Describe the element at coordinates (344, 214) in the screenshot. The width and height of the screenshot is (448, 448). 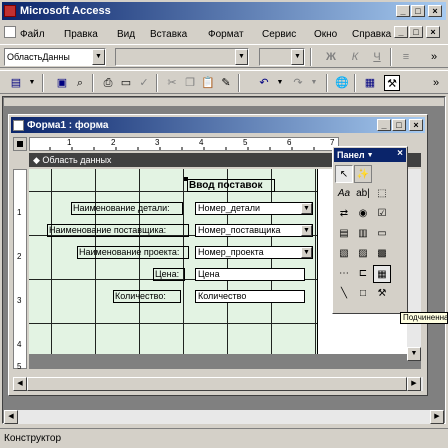
I see `toggle-button-icon: ⇄` at that location.